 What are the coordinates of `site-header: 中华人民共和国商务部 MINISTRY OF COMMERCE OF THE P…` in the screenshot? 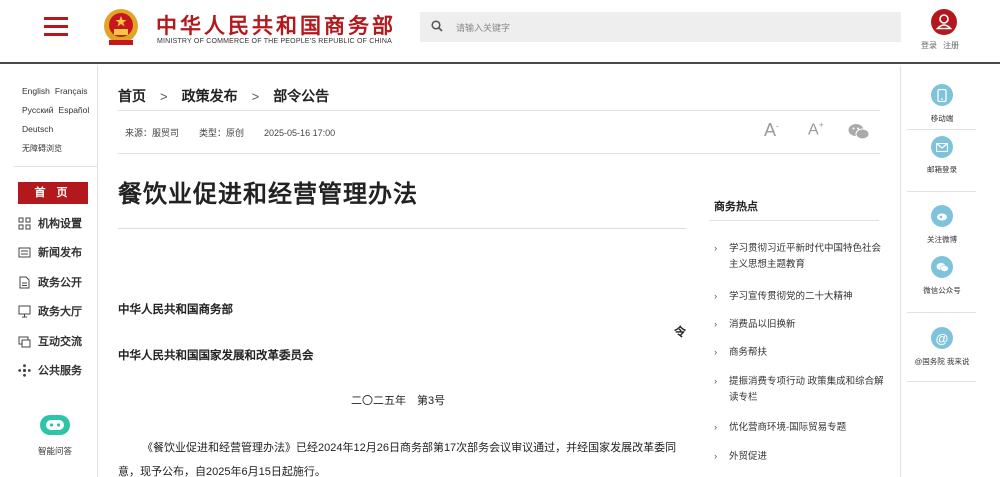 It's located at (500, 32).